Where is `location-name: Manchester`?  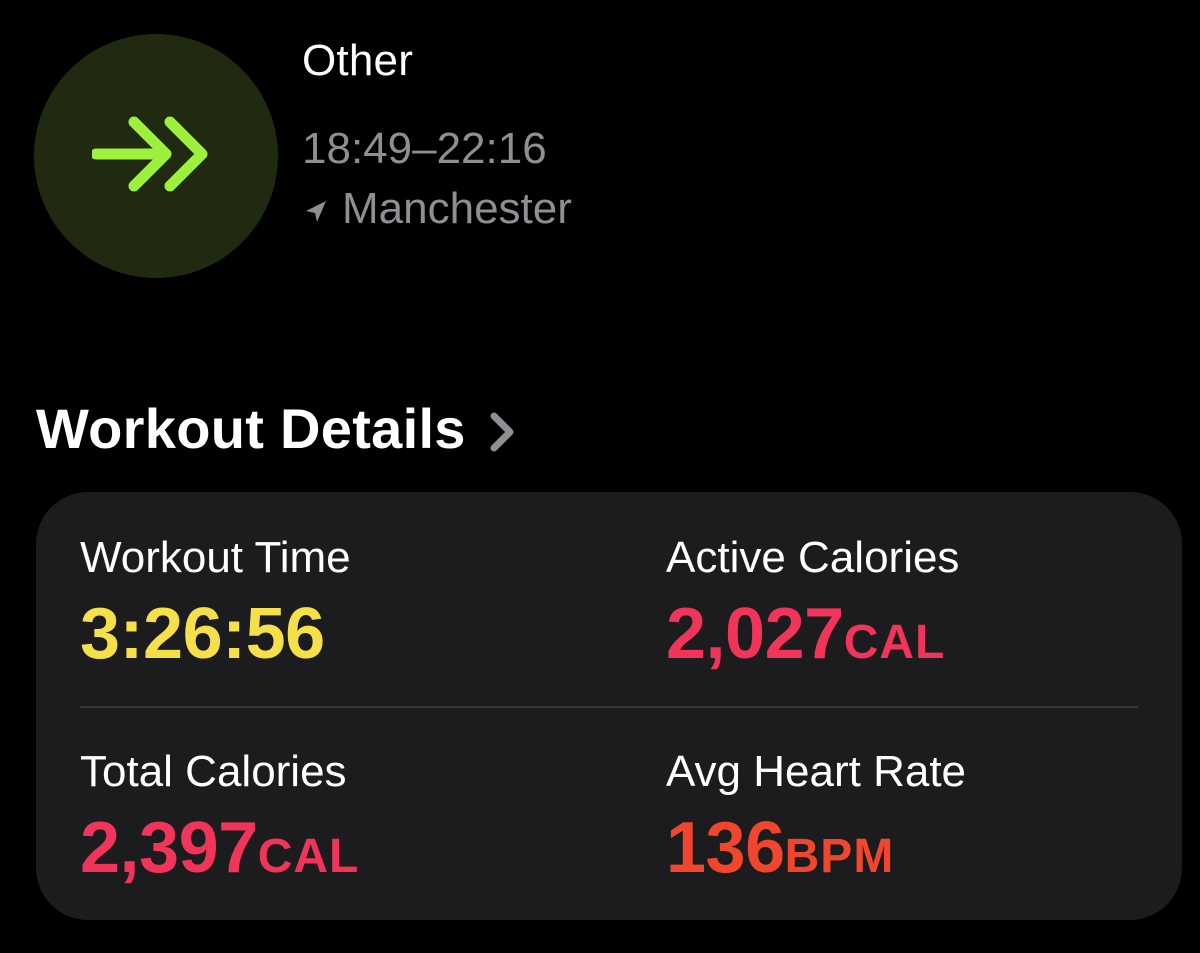
location-name: Manchester is located at coordinates (457, 208).